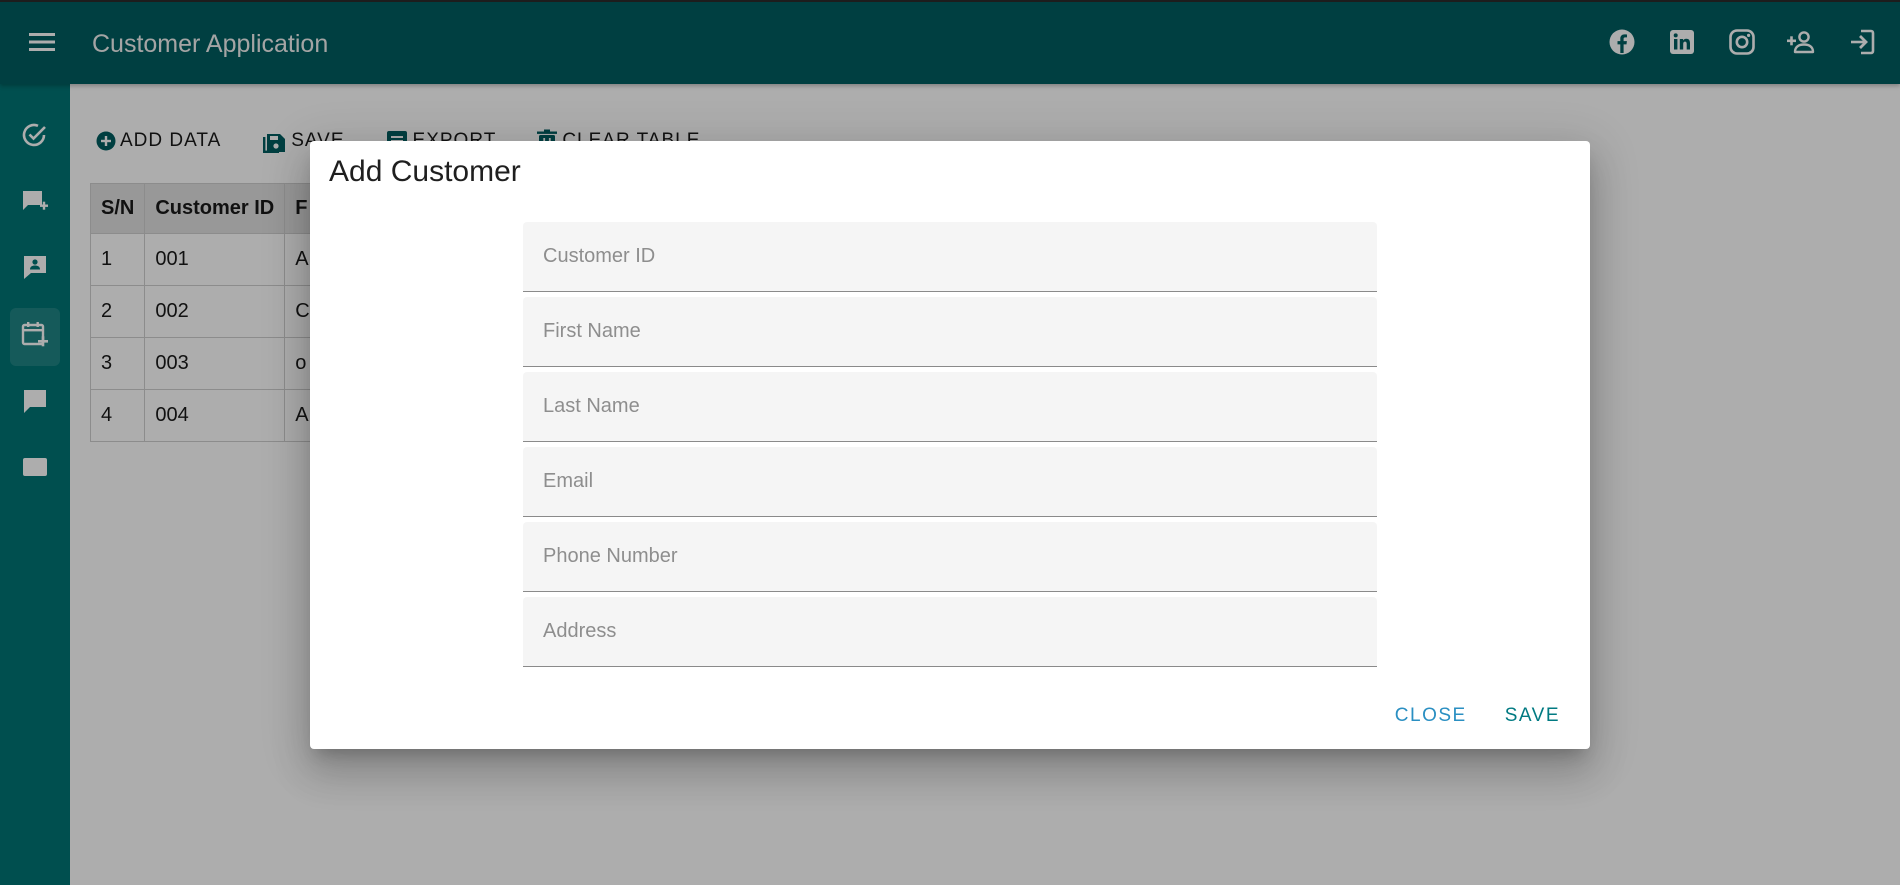  I want to click on dialog-actions: CLOSE SAVE, so click(1477, 716).